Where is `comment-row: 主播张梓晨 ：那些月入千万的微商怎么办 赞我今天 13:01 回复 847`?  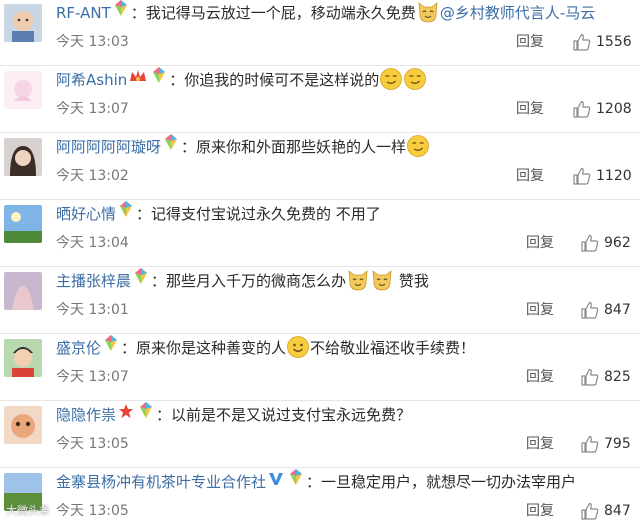 comment-row: 主播张梓晨 ：那些月入千万的微商怎么办 赞我今天 13:01 回复 847 is located at coordinates (320, 301).